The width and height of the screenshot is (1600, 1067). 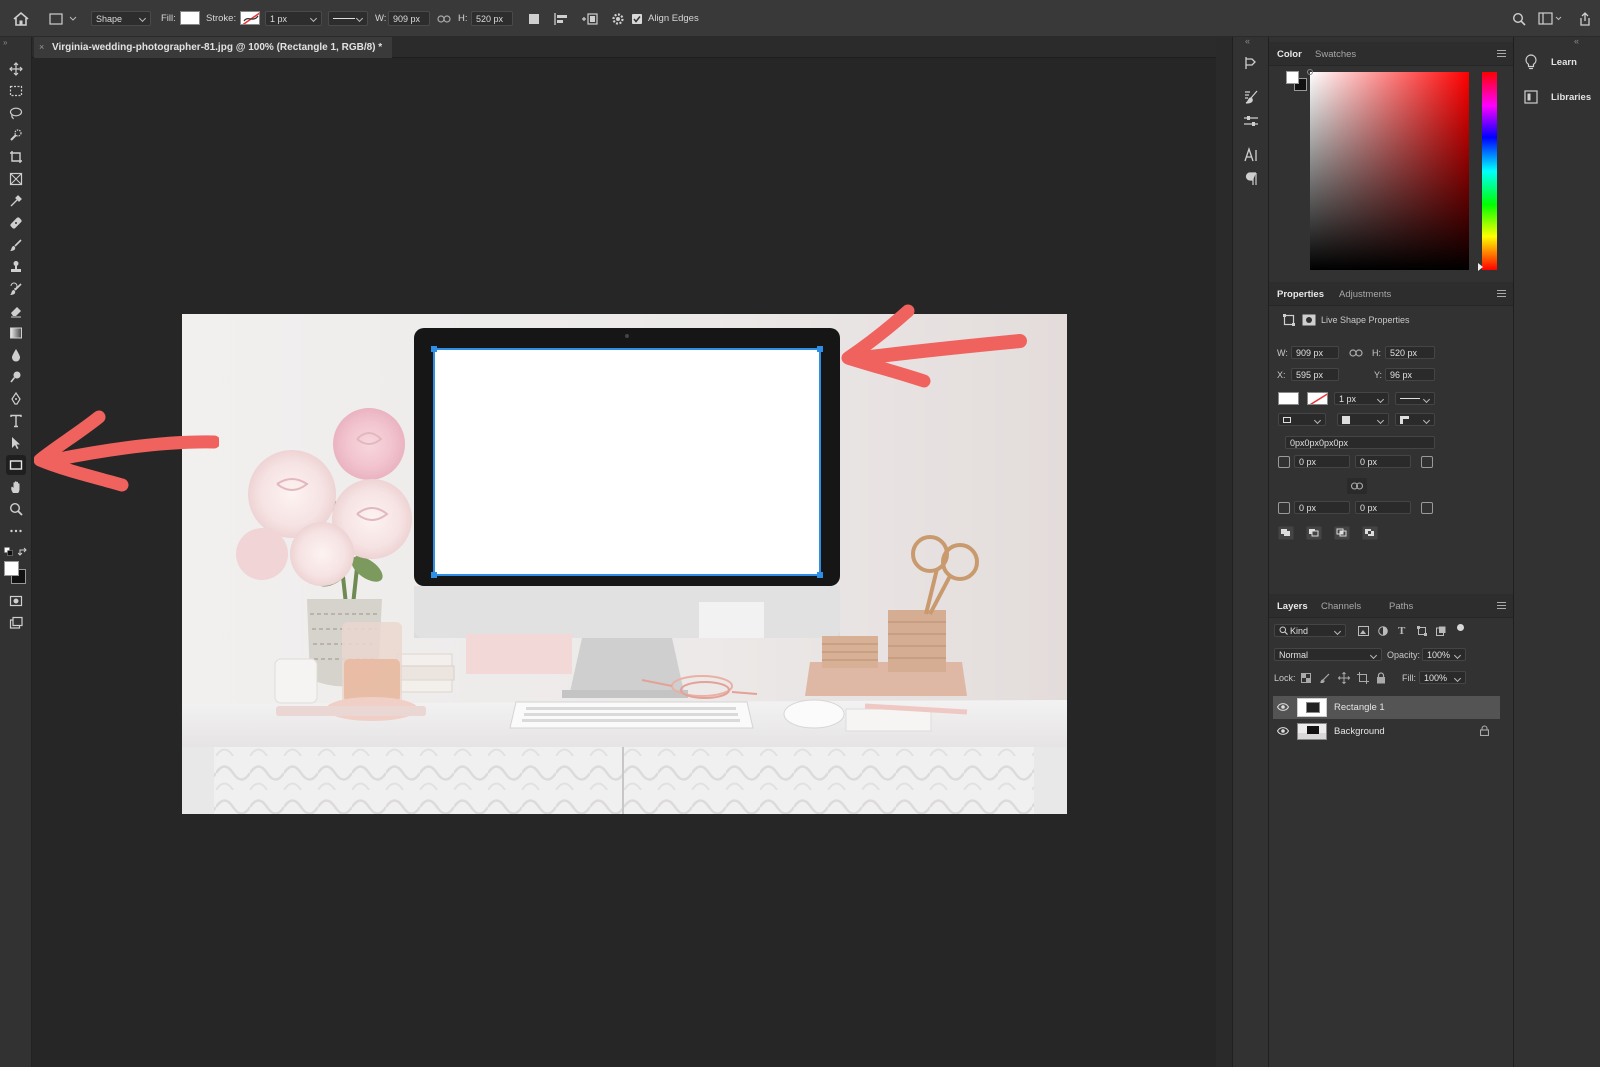 What do you see at coordinates (23, 552) in the screenshot?
I see `swap-colors-icon` at bounding box center [23, 552].